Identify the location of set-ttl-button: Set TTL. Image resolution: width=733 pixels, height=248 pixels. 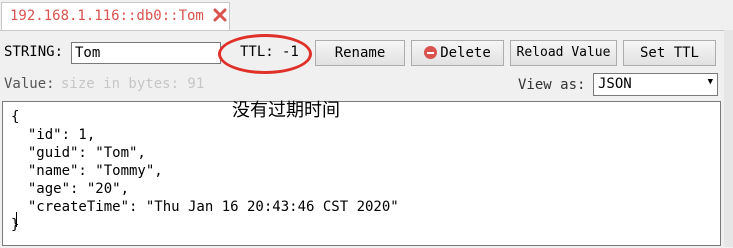
(669, 53).